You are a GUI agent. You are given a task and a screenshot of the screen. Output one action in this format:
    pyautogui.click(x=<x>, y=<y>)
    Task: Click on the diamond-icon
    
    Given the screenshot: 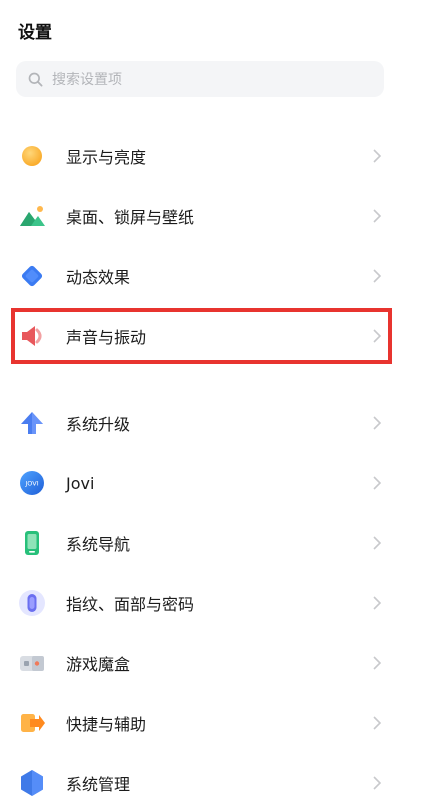 What is the action you would take?
    pyautogui.click(x=32, y=276)
    